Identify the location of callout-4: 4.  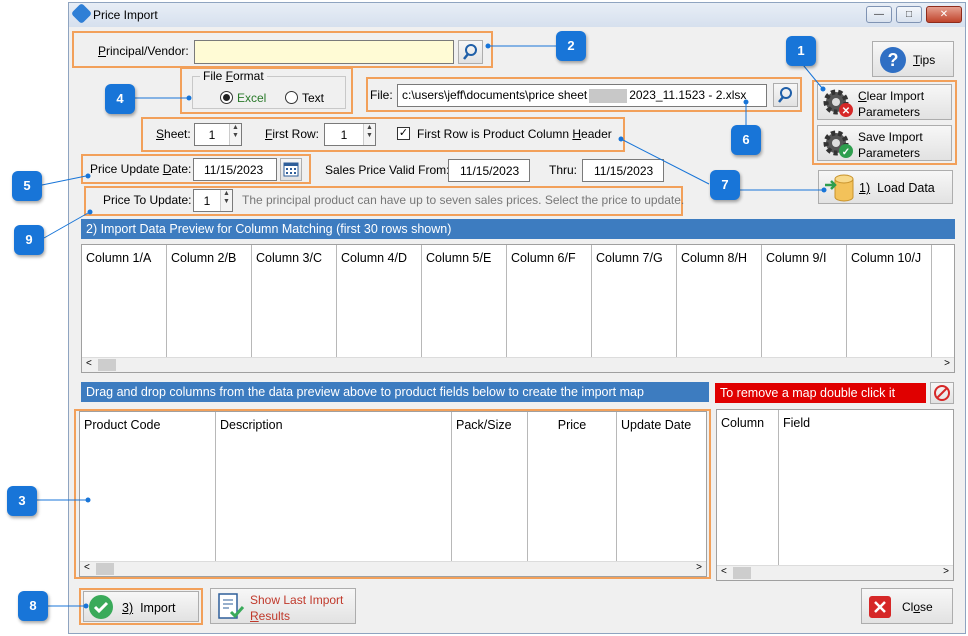
(120, 99).